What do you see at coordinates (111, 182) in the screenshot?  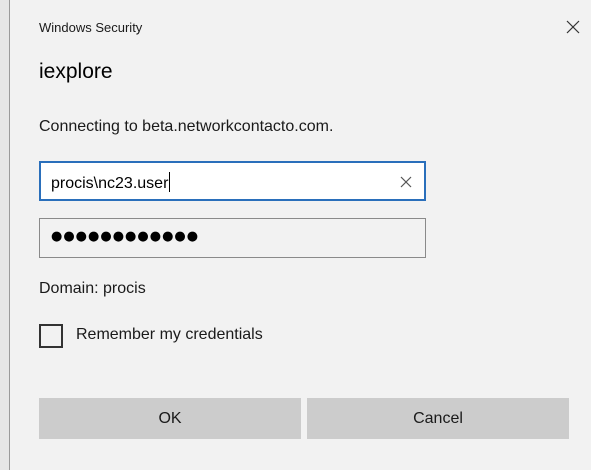 I see `username-value: procis\nc23.user` at bounding box center [111, 182].